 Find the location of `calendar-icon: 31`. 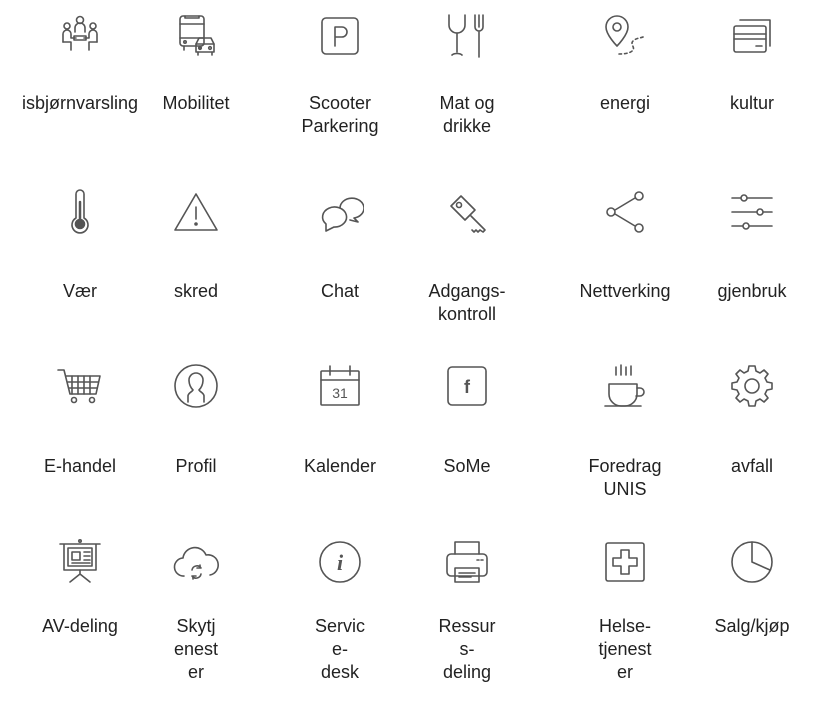

calendar-icon: 31 is located at coordinates (340, 386).